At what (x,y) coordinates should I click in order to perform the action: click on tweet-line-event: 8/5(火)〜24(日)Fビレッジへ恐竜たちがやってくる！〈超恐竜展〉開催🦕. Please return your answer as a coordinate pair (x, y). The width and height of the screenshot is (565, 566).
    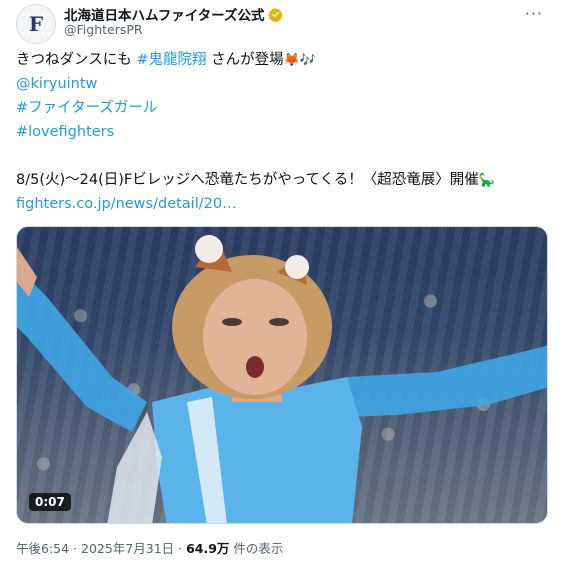
    Looking at the image, I should click on (283, 180).